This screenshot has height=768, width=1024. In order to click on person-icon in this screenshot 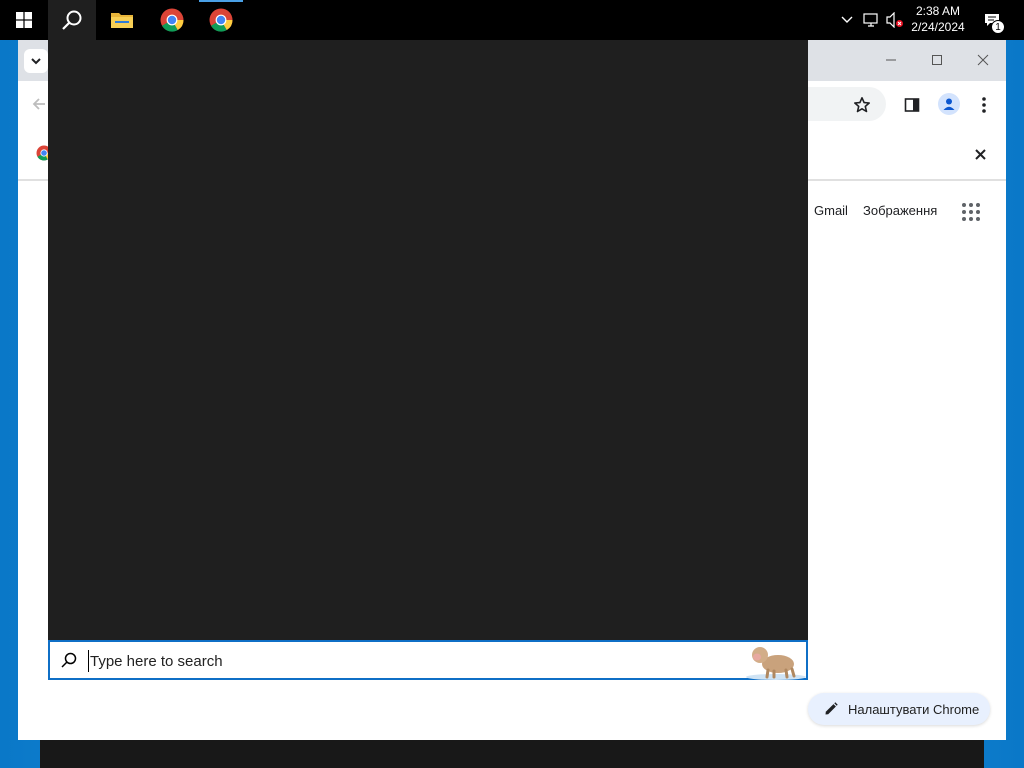, I will do `click(949, 104)`.